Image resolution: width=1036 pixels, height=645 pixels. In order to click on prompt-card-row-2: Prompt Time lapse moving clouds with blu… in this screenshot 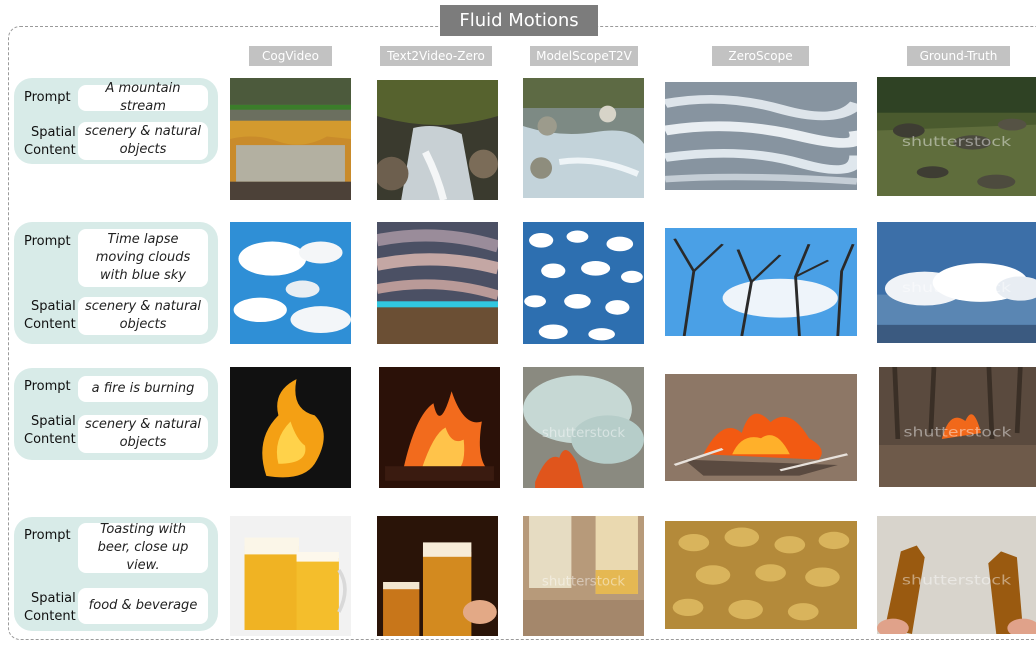, I will do `click(116, 283)`.